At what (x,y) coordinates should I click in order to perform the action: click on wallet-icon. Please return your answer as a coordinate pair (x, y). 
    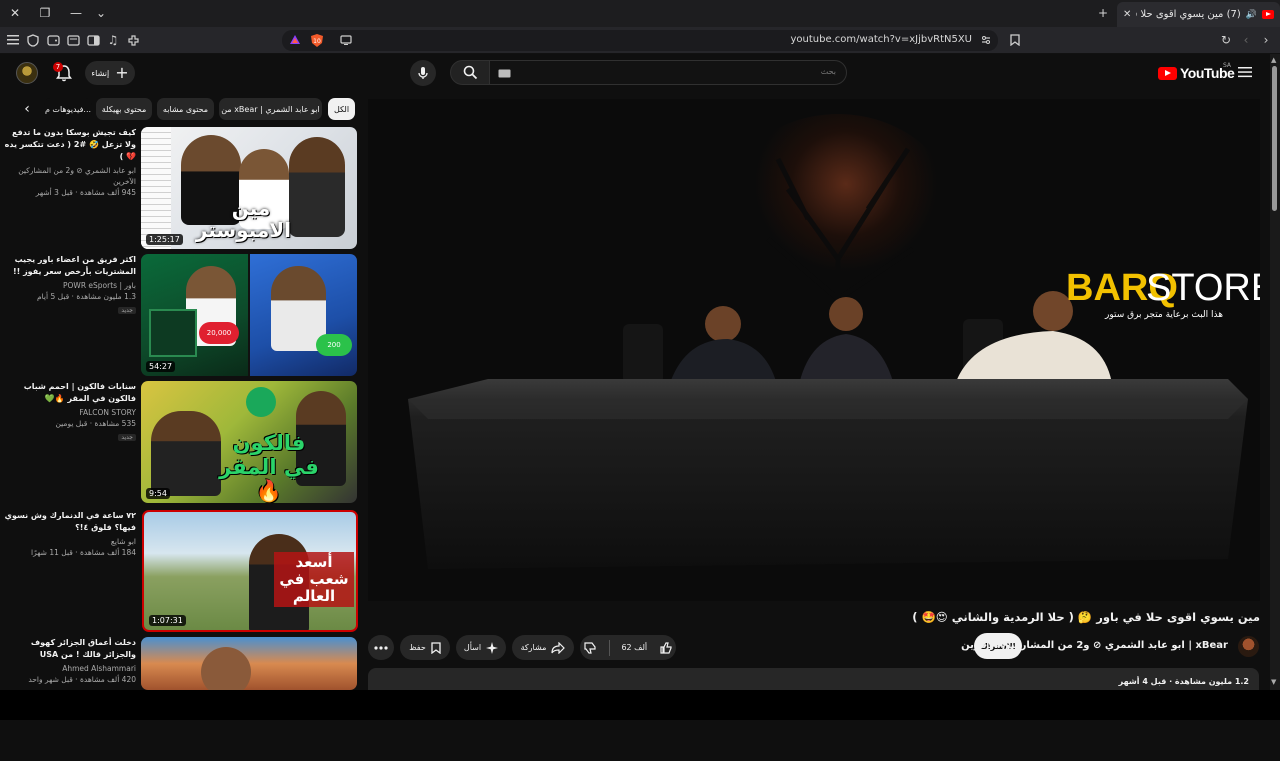
    Looking at the image, I should click on (53, 40).